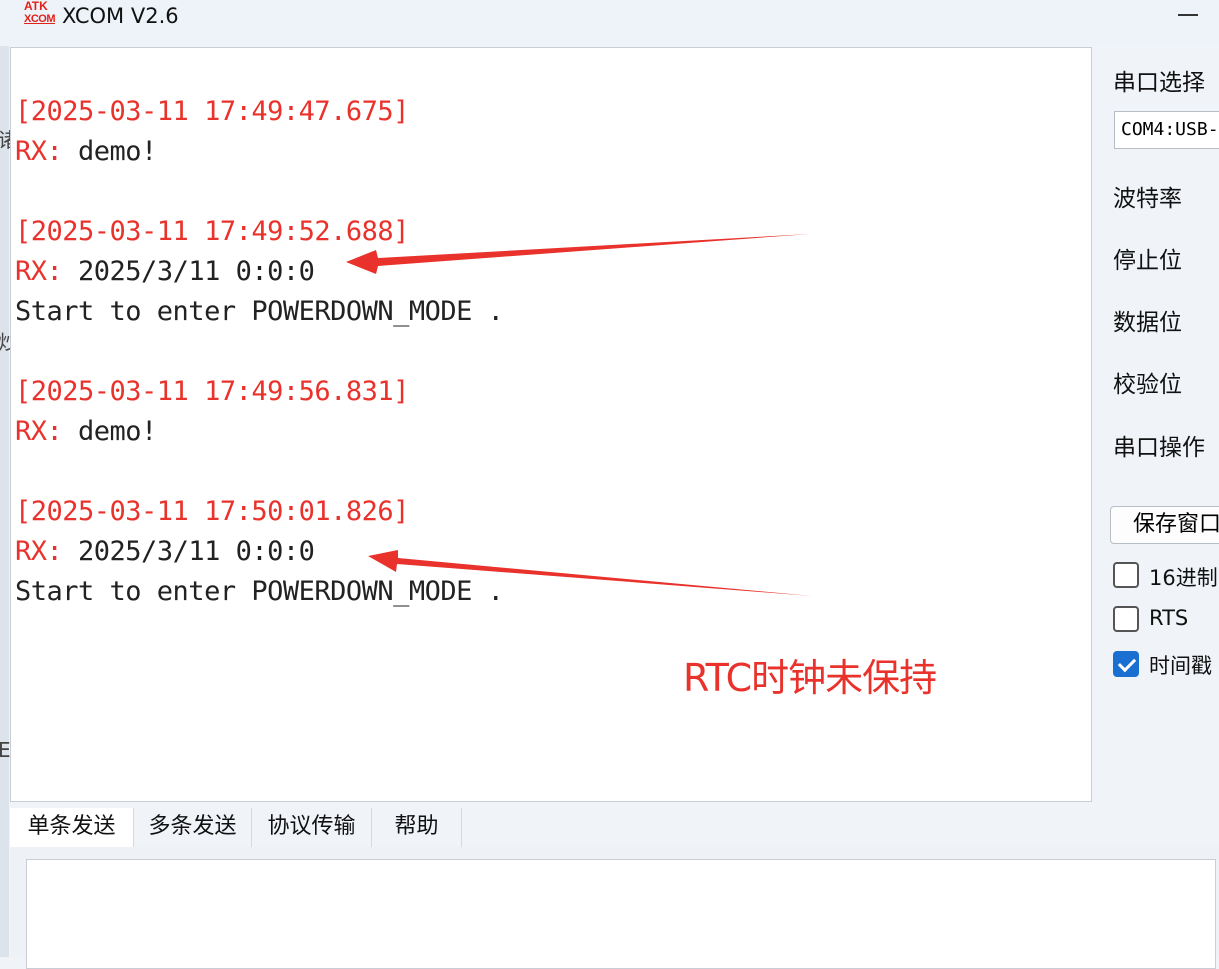 This screenshot has width=1219, height=969. Describe the element at coordinates (312, 828) in the screenshot. I see `tab-protocol: 协议传输` at that location.